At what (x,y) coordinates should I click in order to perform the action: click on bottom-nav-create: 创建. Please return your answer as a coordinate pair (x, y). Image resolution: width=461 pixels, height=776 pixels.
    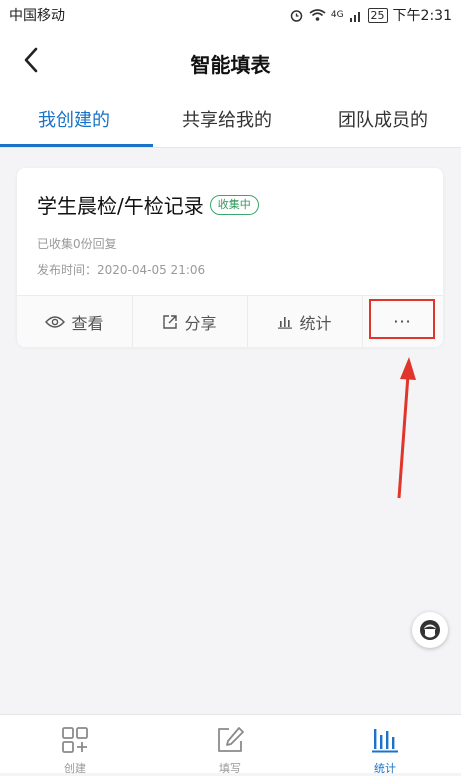
    Looking at the image, I should click on (75, 745).